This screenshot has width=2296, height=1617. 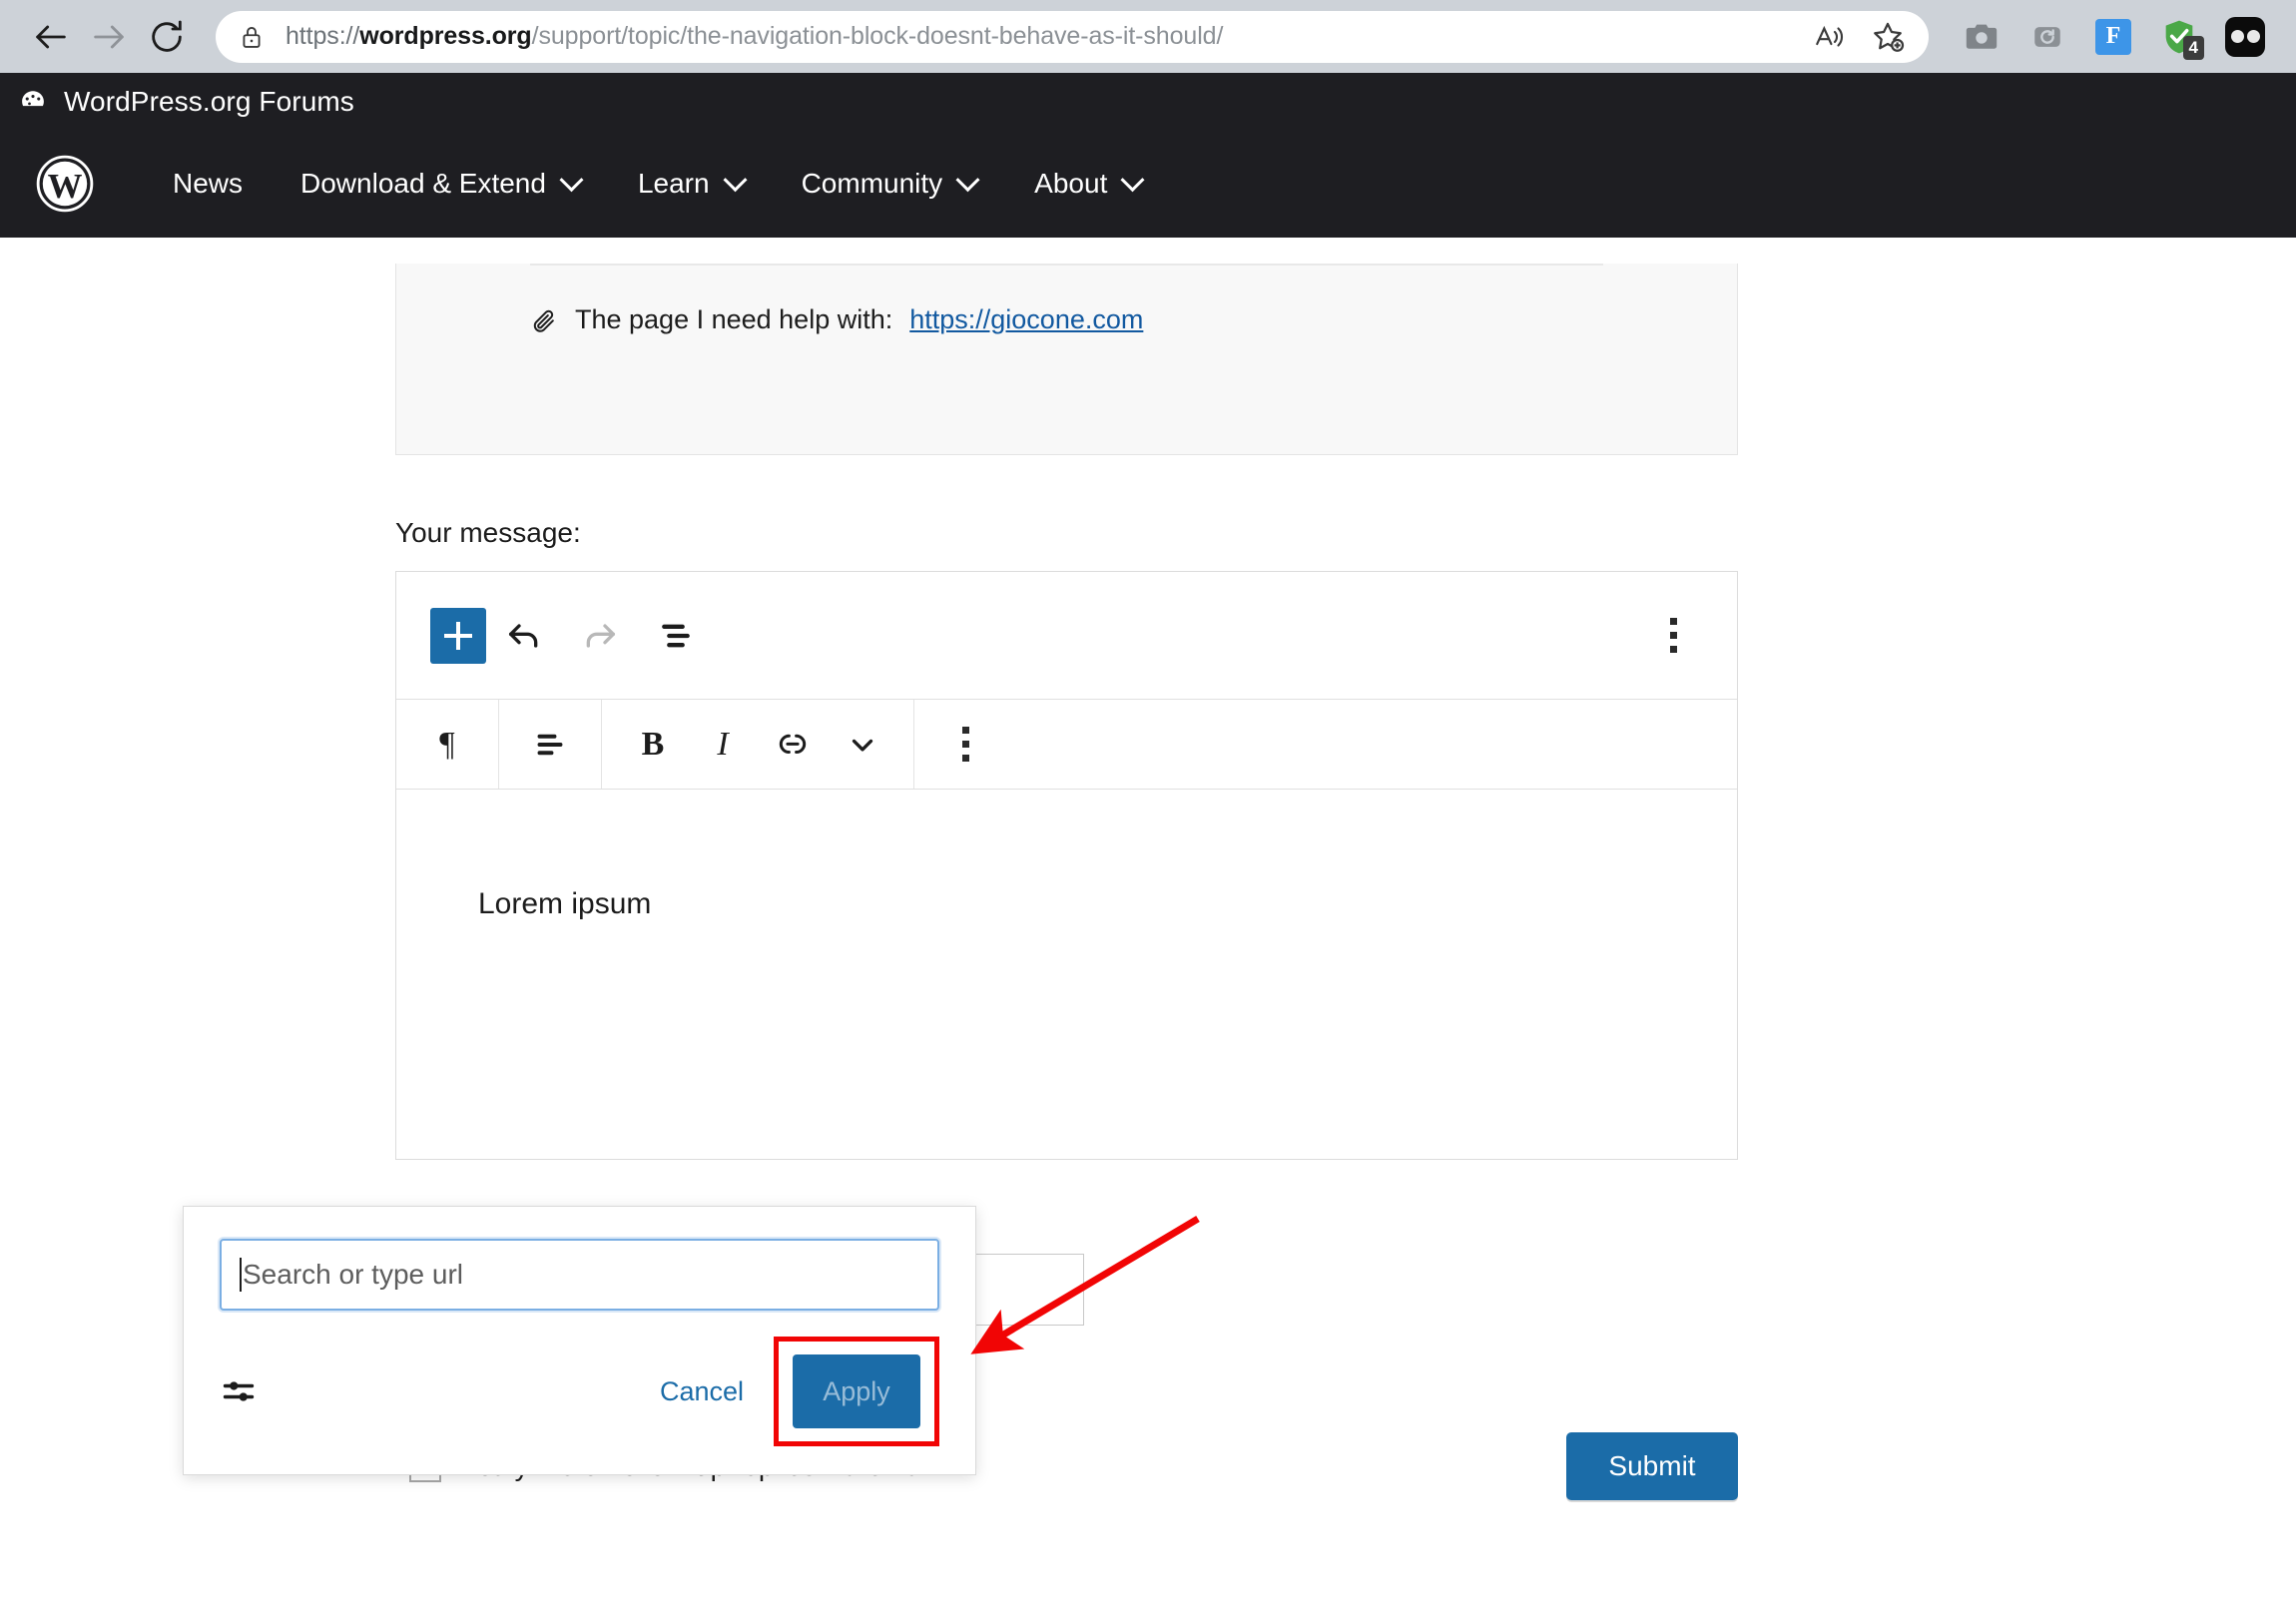 What do you see at coordinates (252, 37) in the screenshot?
I see `lock-icon` at bounding box center [252, 37].